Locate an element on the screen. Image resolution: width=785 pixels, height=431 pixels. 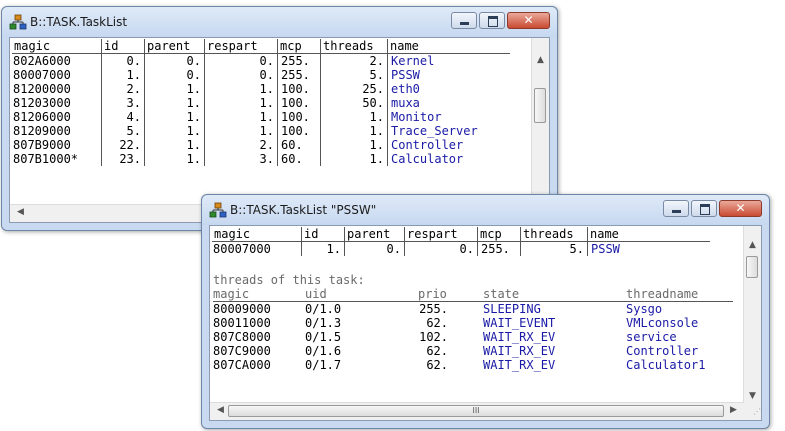
thread-state: WAIT_EVENT is located at coordinates (519, 323).